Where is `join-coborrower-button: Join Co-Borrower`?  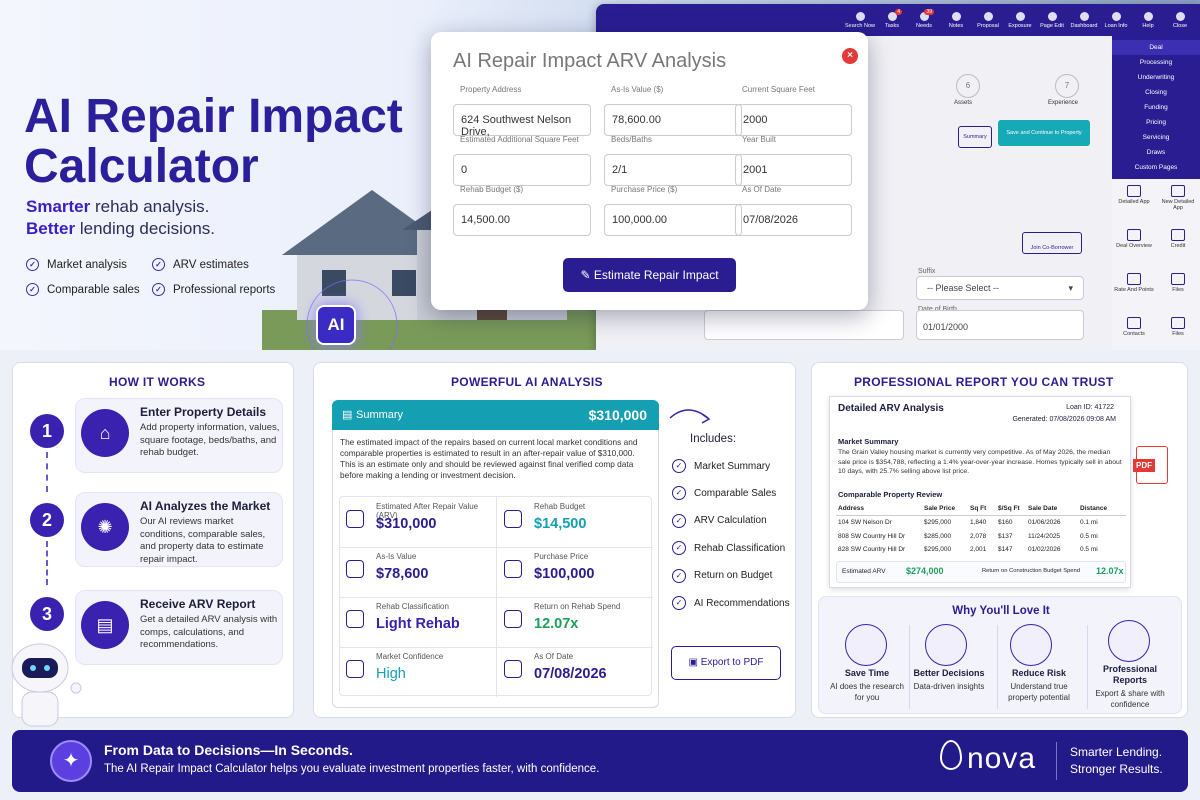 join-coborrower-button: Join Co-Borrower is located at coordinates (1052, 243).